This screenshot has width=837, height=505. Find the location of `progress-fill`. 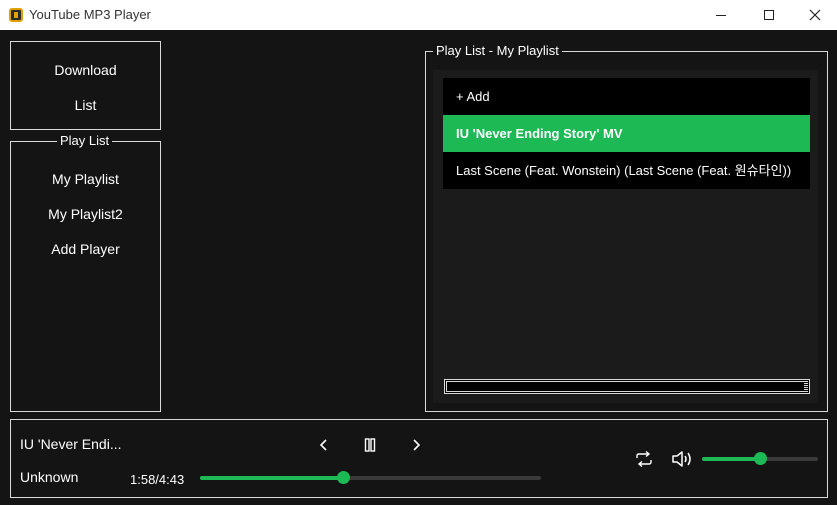

progress-fill is located at coordinates (272, 478).